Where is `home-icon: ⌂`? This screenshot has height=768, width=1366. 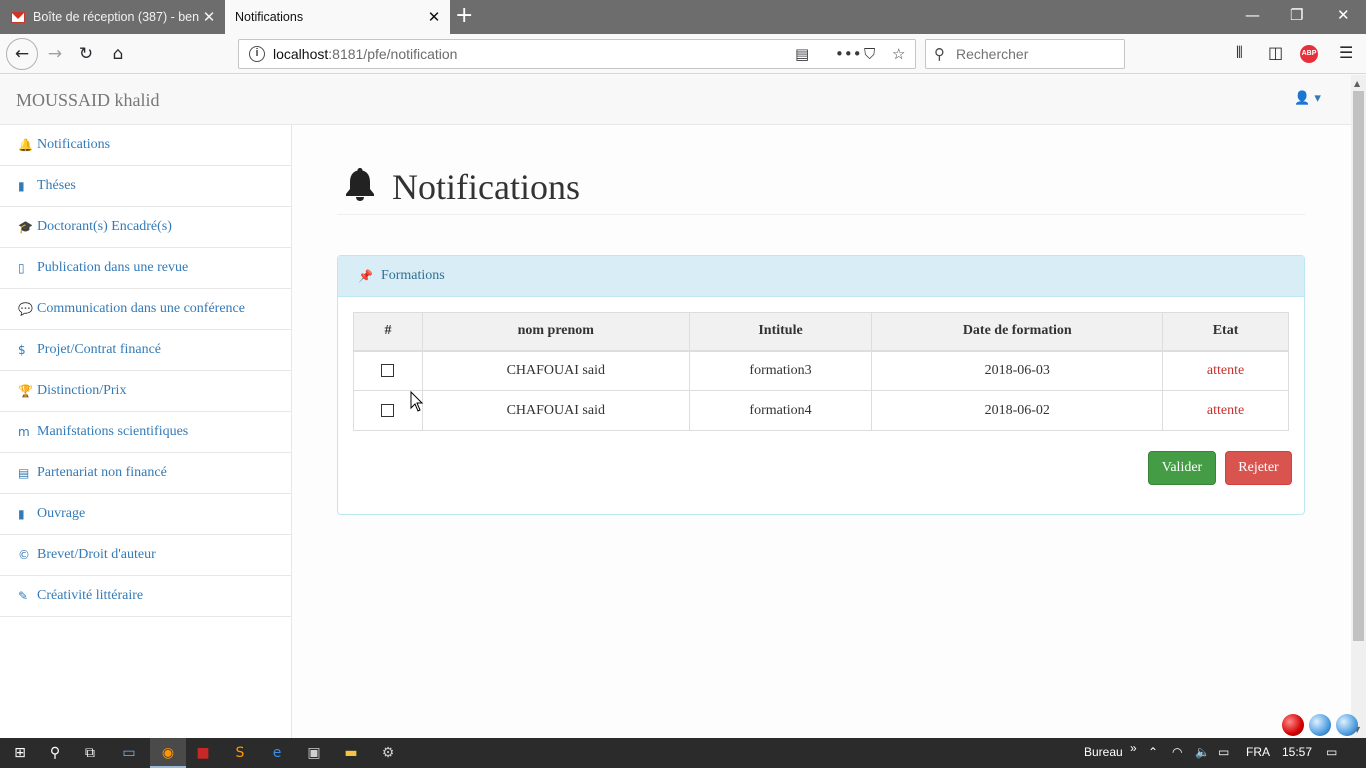 home-icon: ⌂ is located at coordinates (118, 54).